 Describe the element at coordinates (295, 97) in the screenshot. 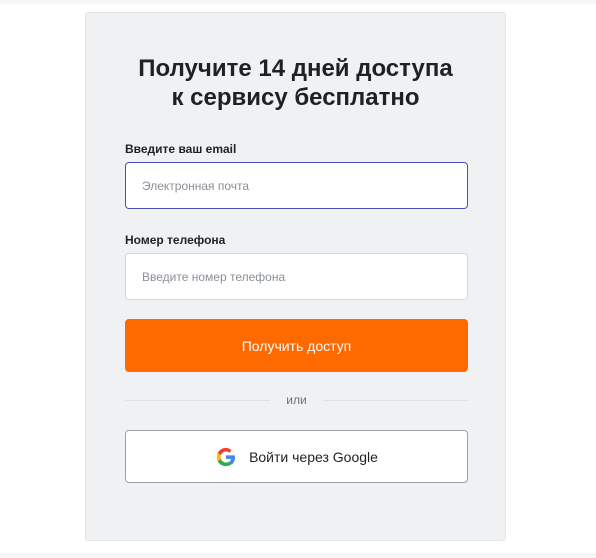

I see `form-title-line-2: к сервису бесплатно` at that location.